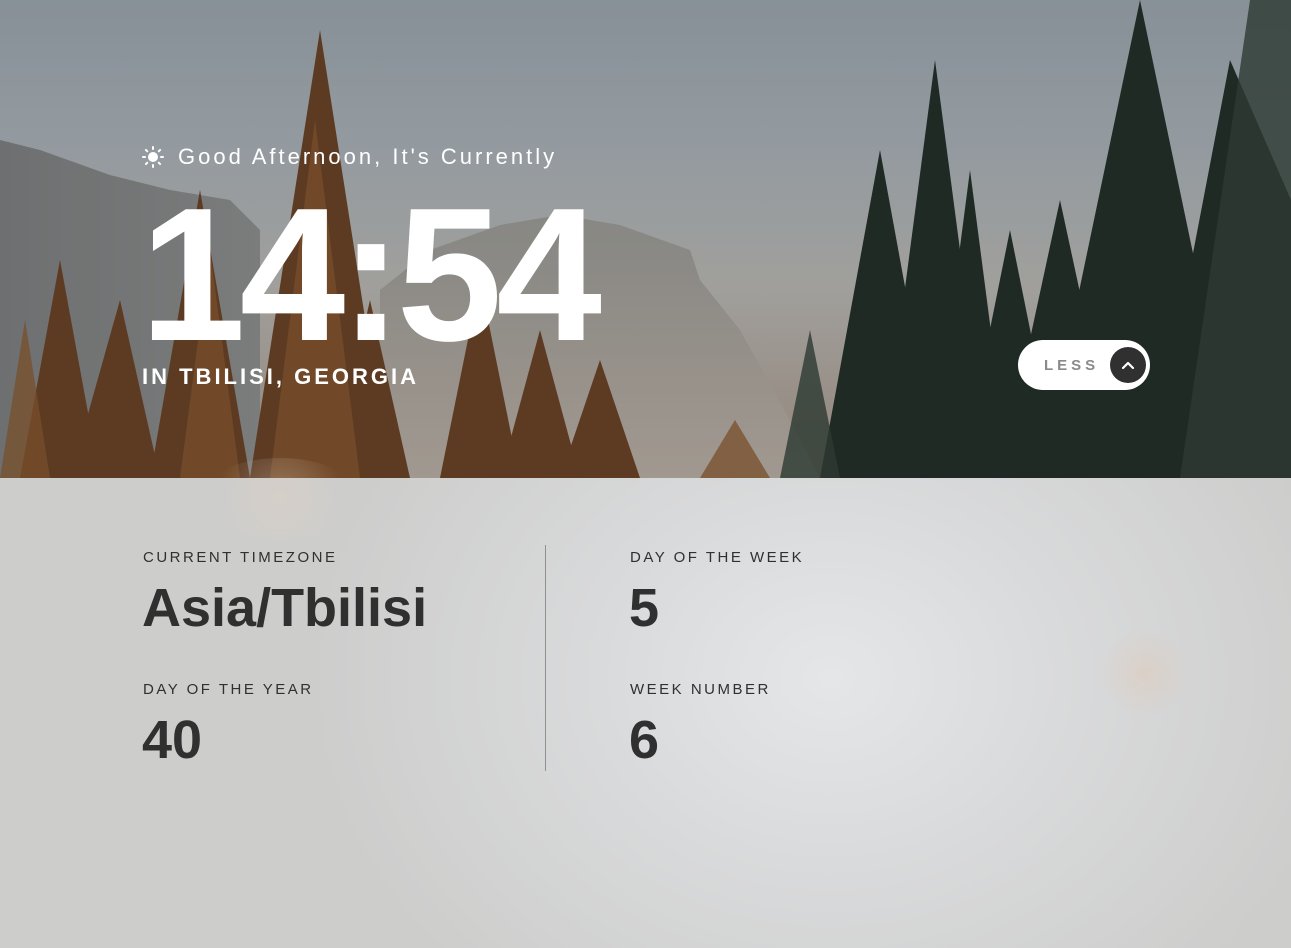 The width and height of the screenshot is (1291, 948). What do you see at coordinates (368, 156) in the screenshot?
I see `greeting-text: Good Afternoon, It's Currently` at bounding box center [368, 156].